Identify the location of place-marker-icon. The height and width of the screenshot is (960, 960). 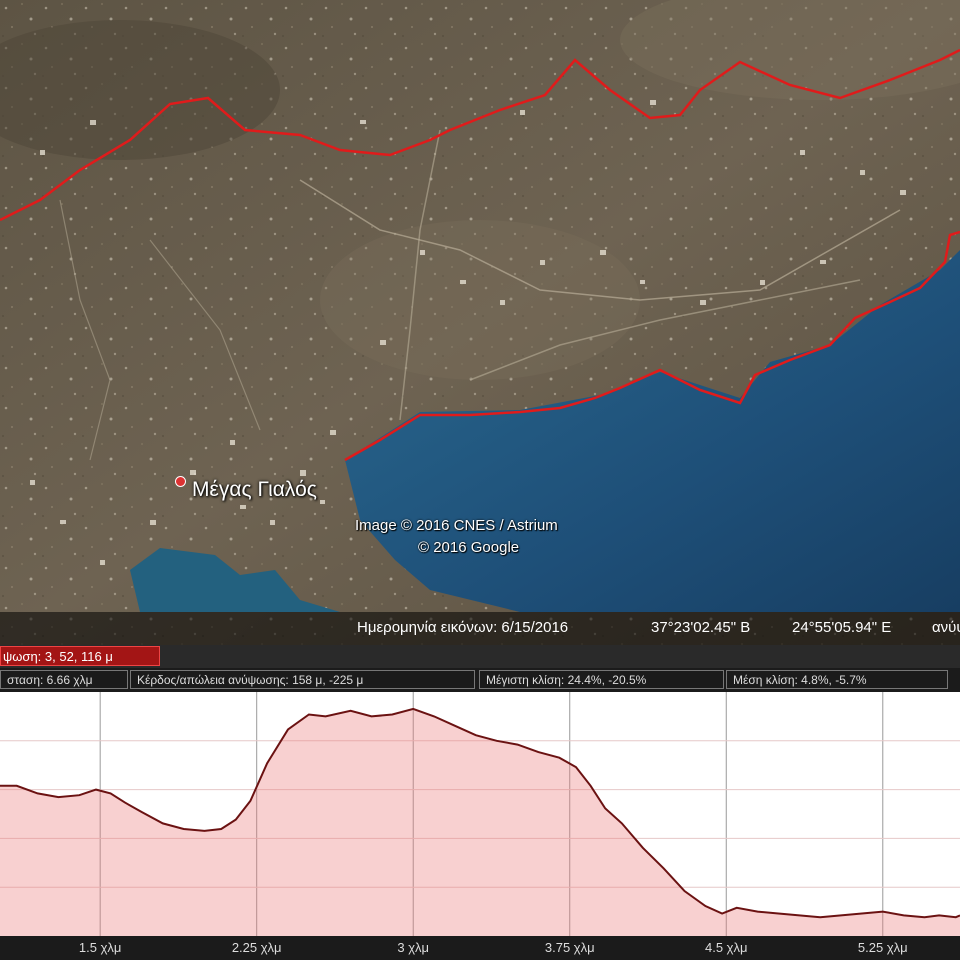
(180, 481).